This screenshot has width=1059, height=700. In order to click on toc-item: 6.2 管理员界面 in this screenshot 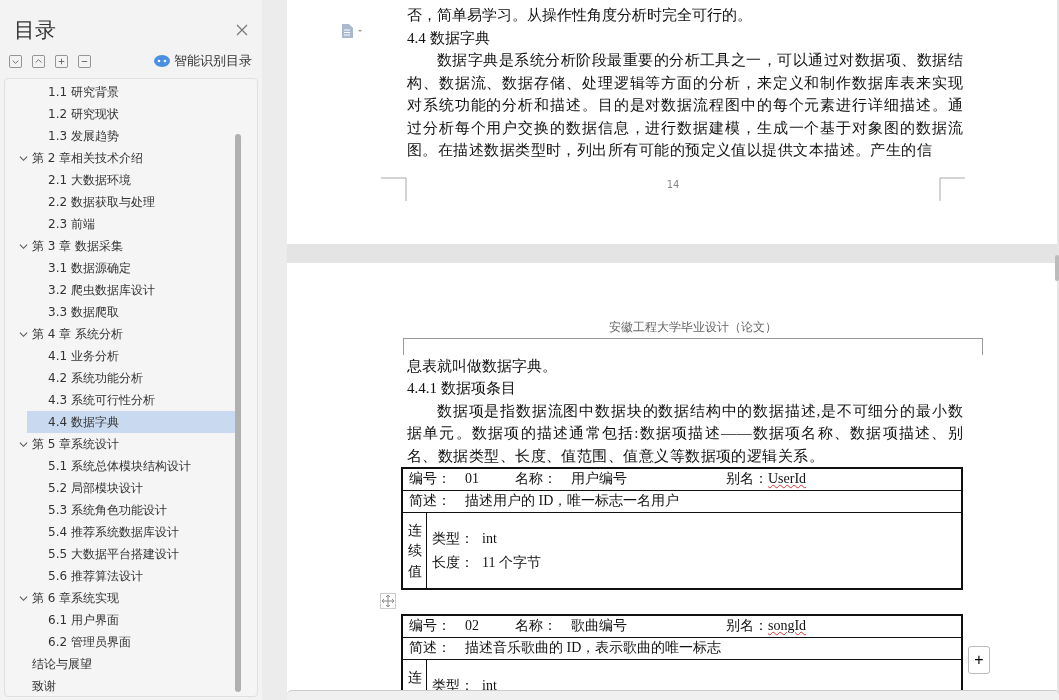, I will do `click(132, 642)`.